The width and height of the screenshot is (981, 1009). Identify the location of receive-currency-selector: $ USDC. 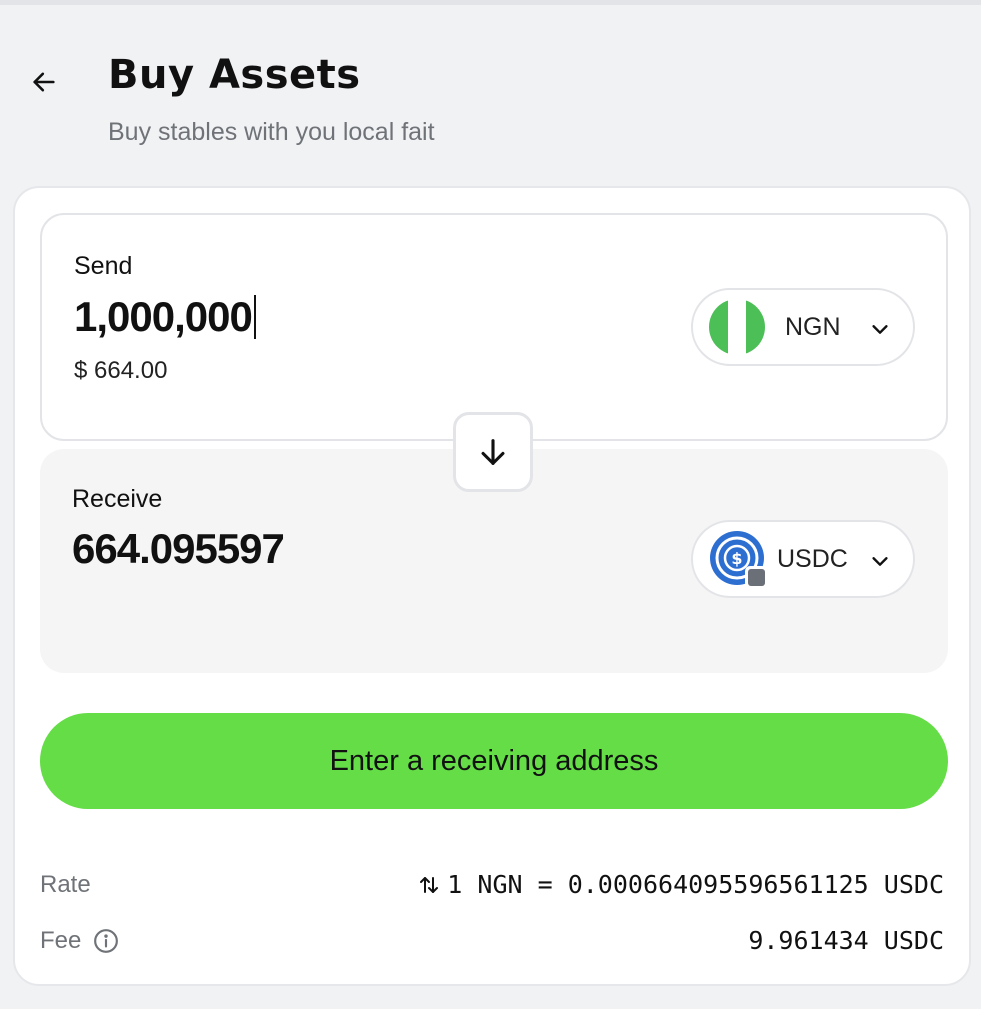
(803, 559).